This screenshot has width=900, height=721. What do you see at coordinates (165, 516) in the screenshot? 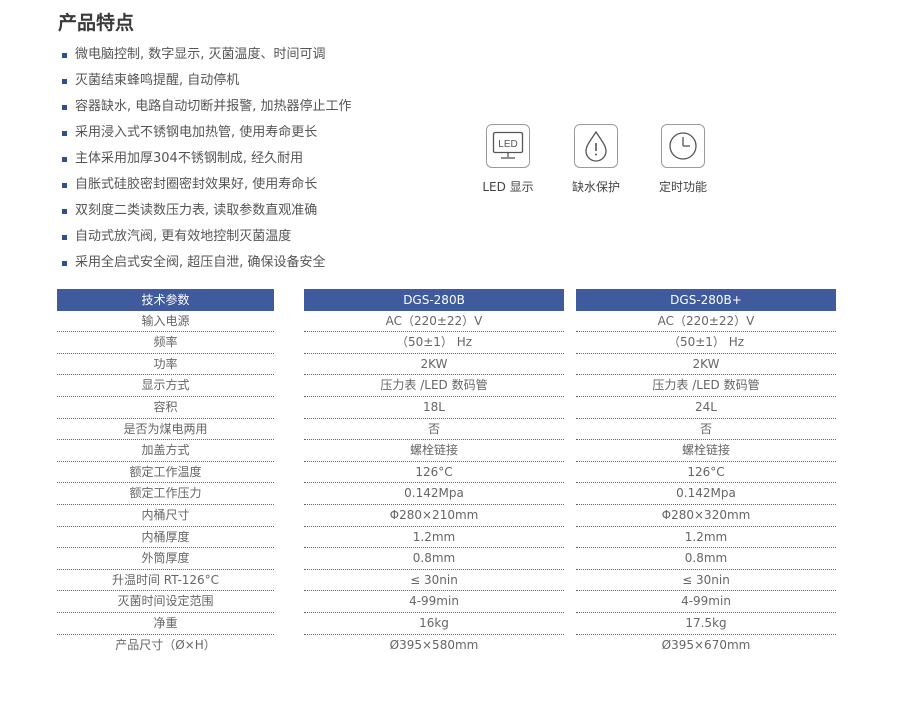
I see `param-name: 内桶尺寸` at bounding box center [165, 516].